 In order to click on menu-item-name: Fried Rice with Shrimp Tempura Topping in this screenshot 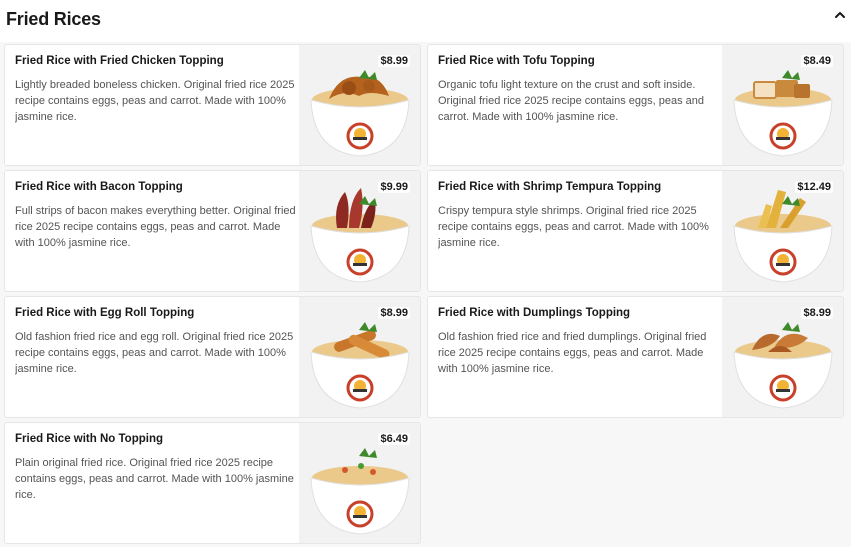, I will do `click(550, 187)`.